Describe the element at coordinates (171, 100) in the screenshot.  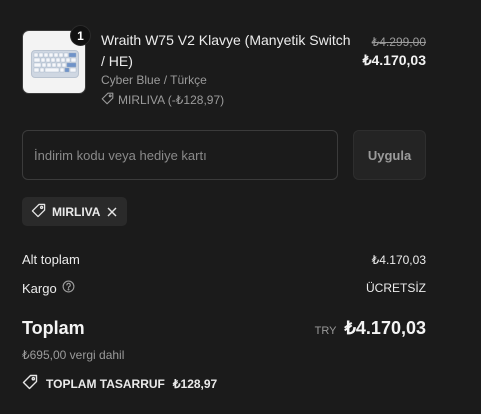
I see `product-discount-text: MIRLIVA (-₺128,97)` at that location.